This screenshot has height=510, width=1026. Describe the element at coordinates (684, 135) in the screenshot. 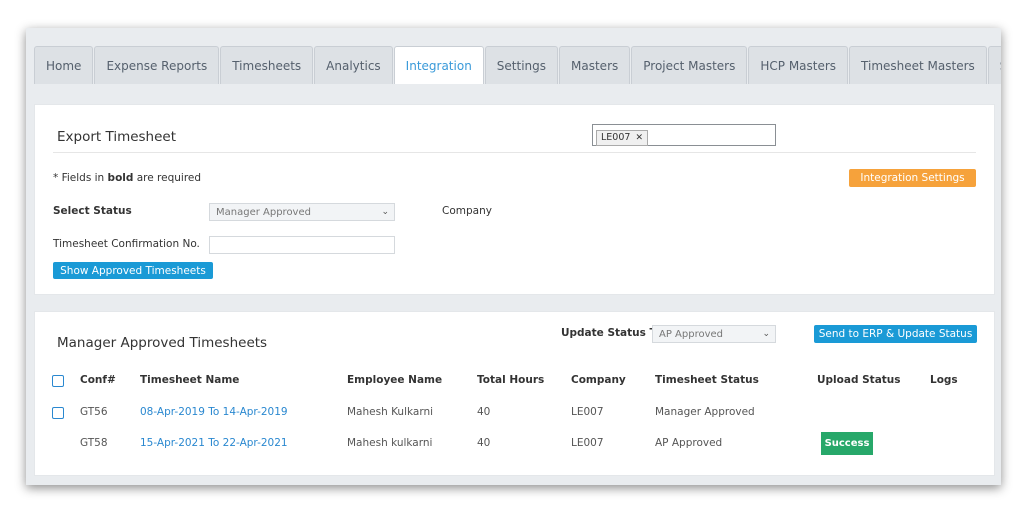

I see `company-multiselect: LE007 ✕` at that location.